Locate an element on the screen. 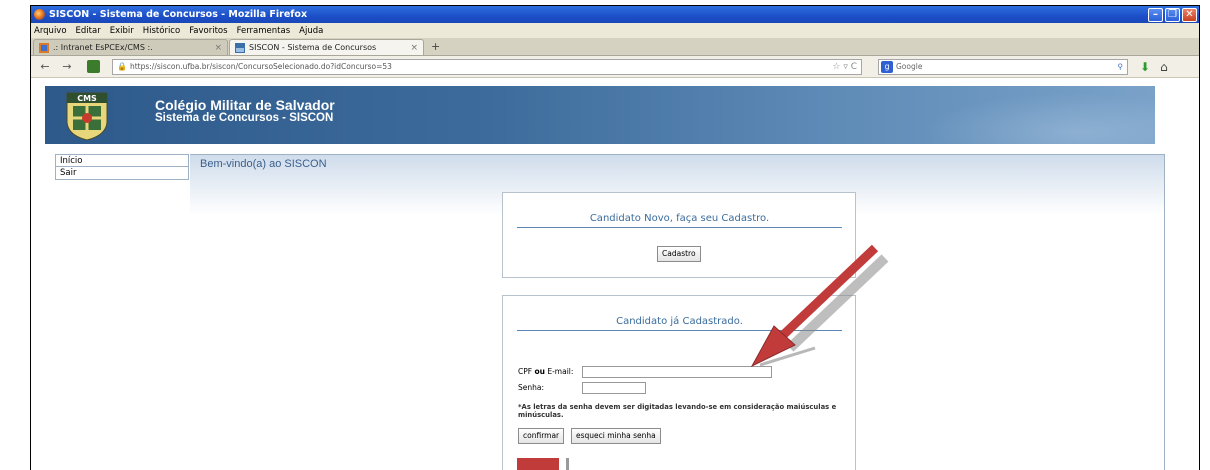 This screenshot has height=470, width=1210. sidebar: Início Sair is located at coordinates (122, 167).